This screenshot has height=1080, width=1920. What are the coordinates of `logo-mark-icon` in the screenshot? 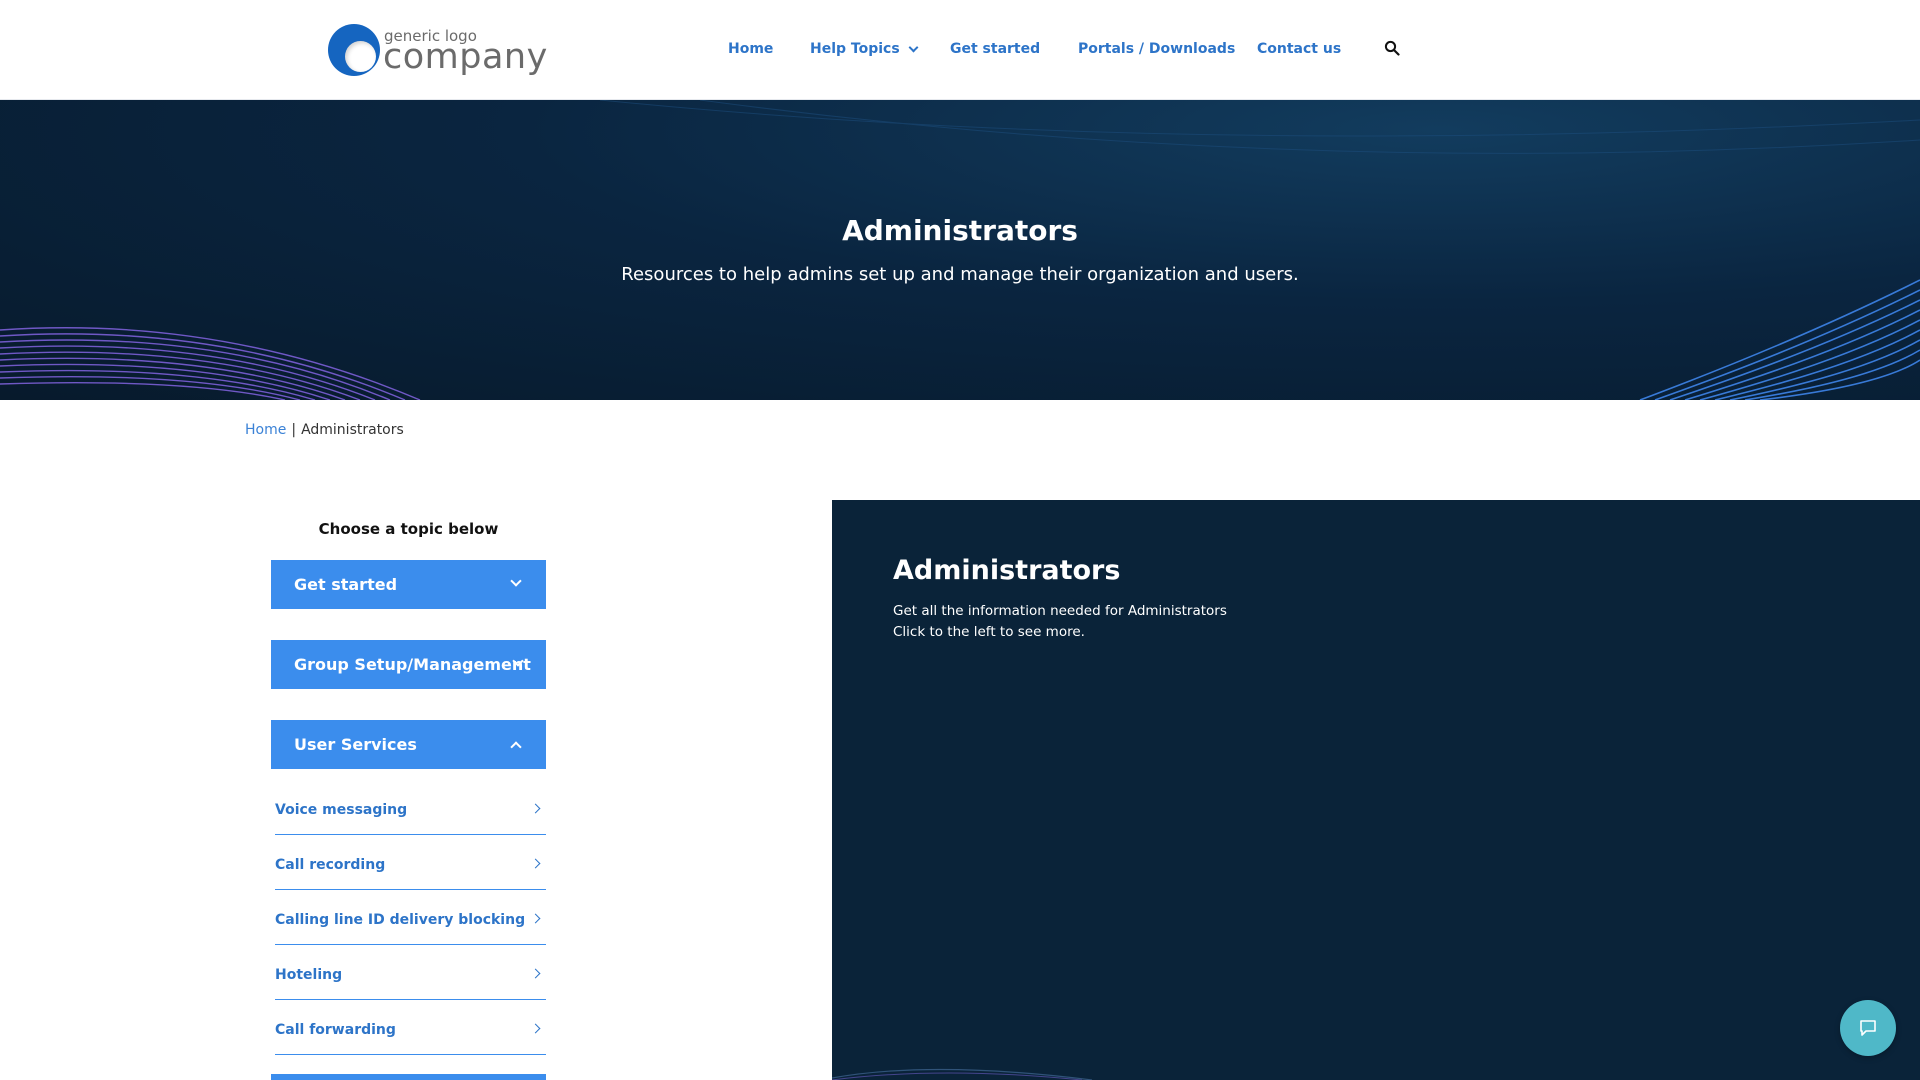 It's located at (354, 50).